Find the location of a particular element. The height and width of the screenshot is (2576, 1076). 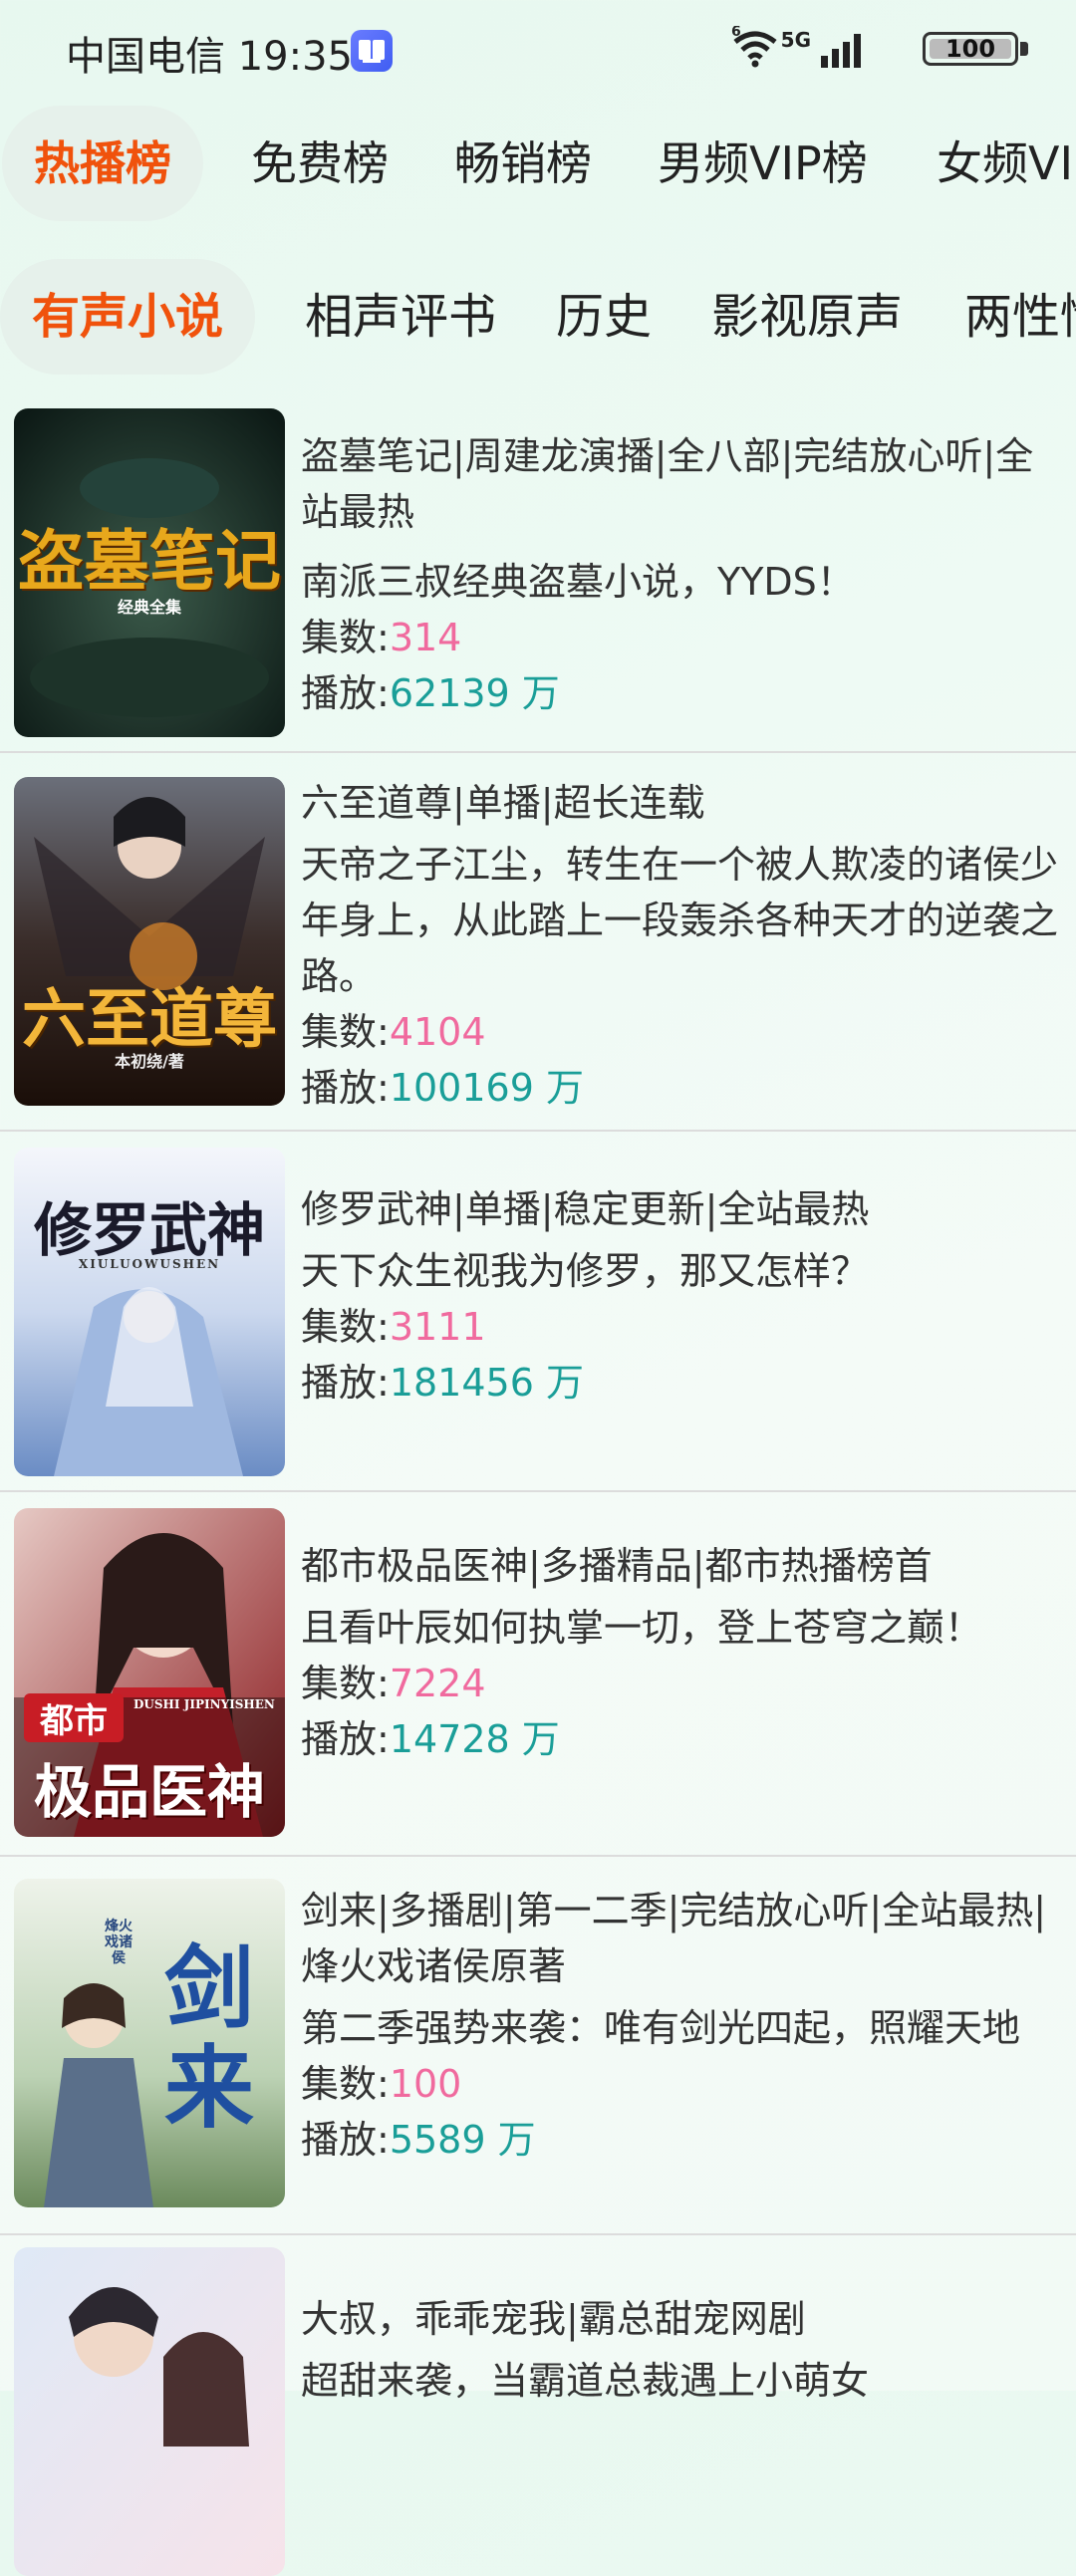

book-description: 超甜来袭，当霸道总裁遇上小萌女 is located at coordinates (585, 2381).